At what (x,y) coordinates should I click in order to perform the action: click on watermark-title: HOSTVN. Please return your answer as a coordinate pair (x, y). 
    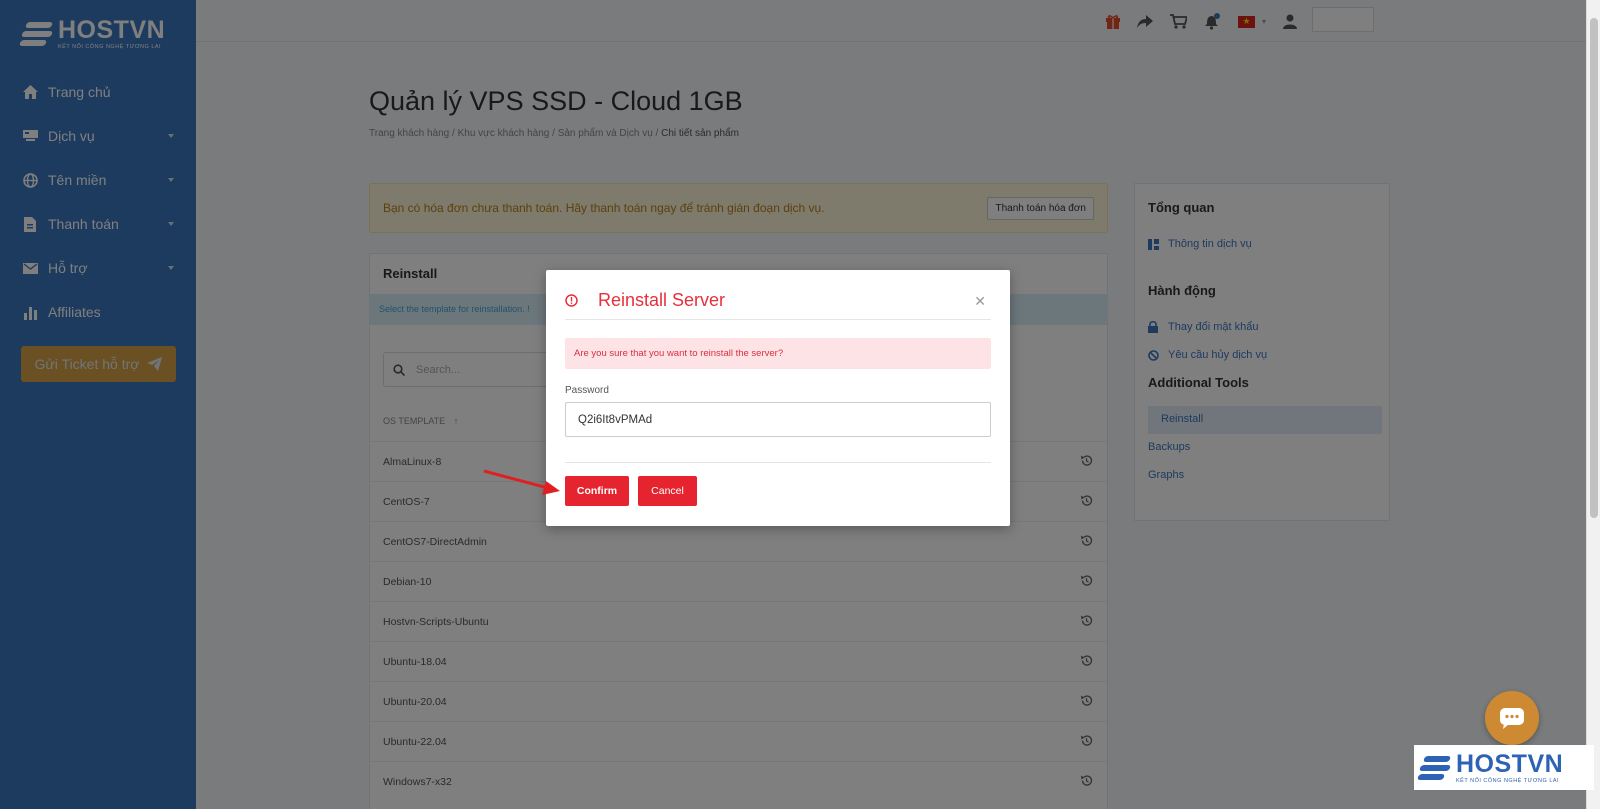
    Looking at the image, I should click on (1510, 763).